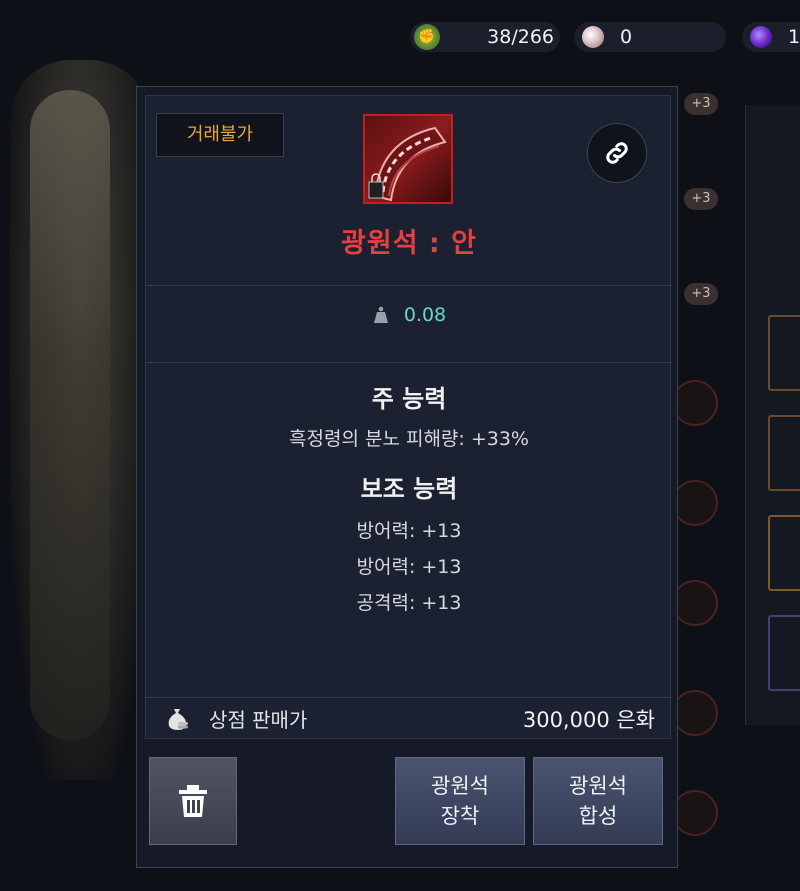 This screenshot has height=891, width=800. I want to click on link-icon, so click(617, 153).